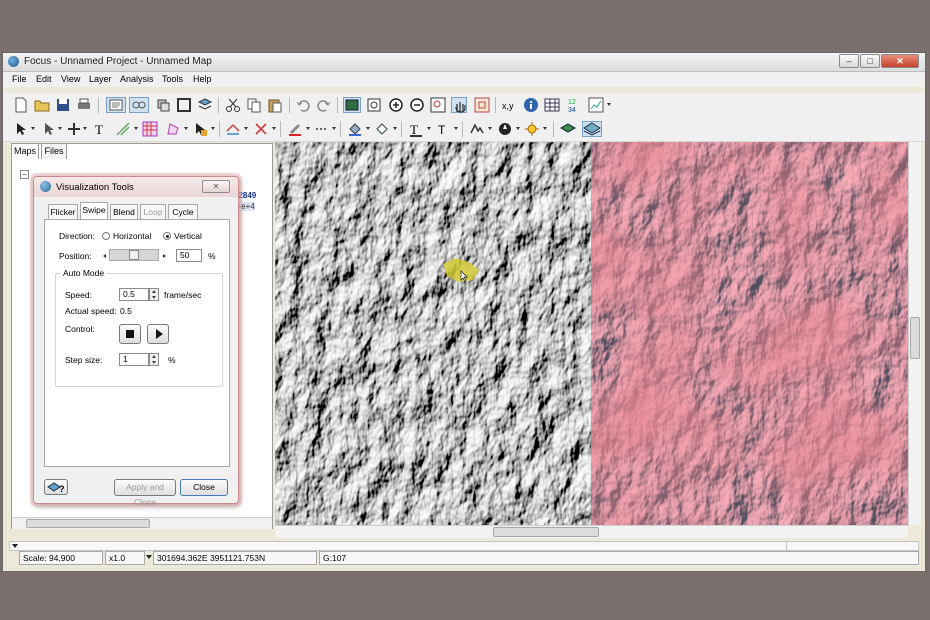 The height and width of the screenshot is (620, 930). Describe the element at coordinates (322, 129) in the screenshot. I see `line-style-icon` at that location.